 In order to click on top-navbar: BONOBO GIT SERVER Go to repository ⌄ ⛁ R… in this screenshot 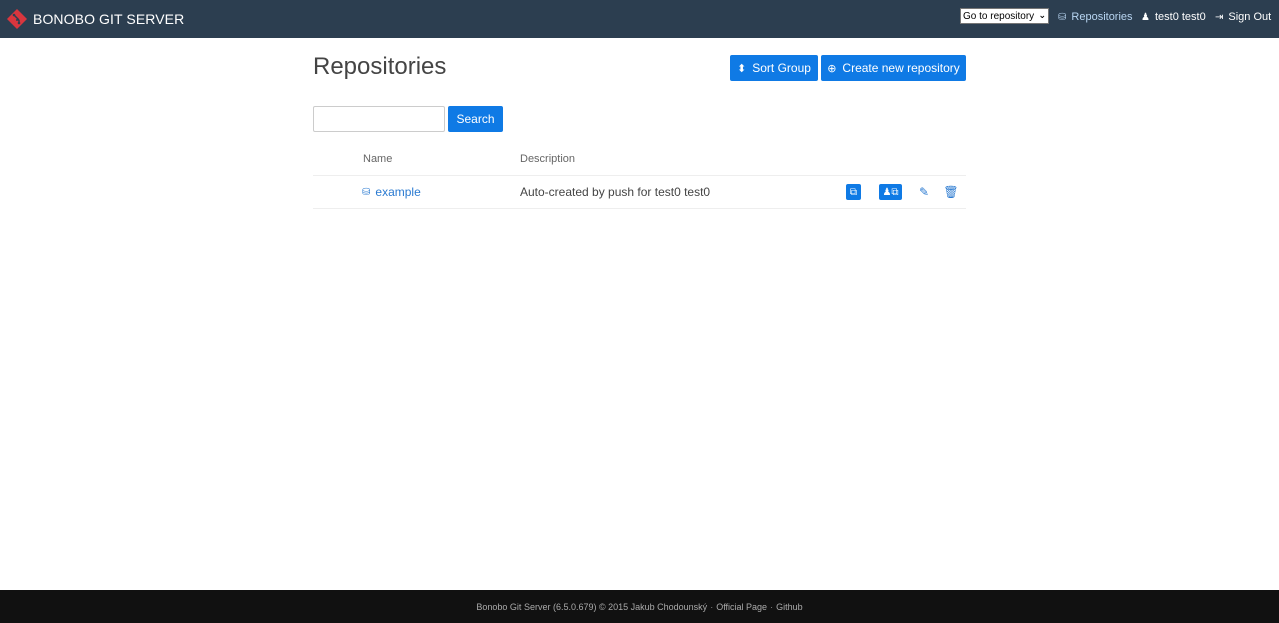, I will do `click(639, 19)`.